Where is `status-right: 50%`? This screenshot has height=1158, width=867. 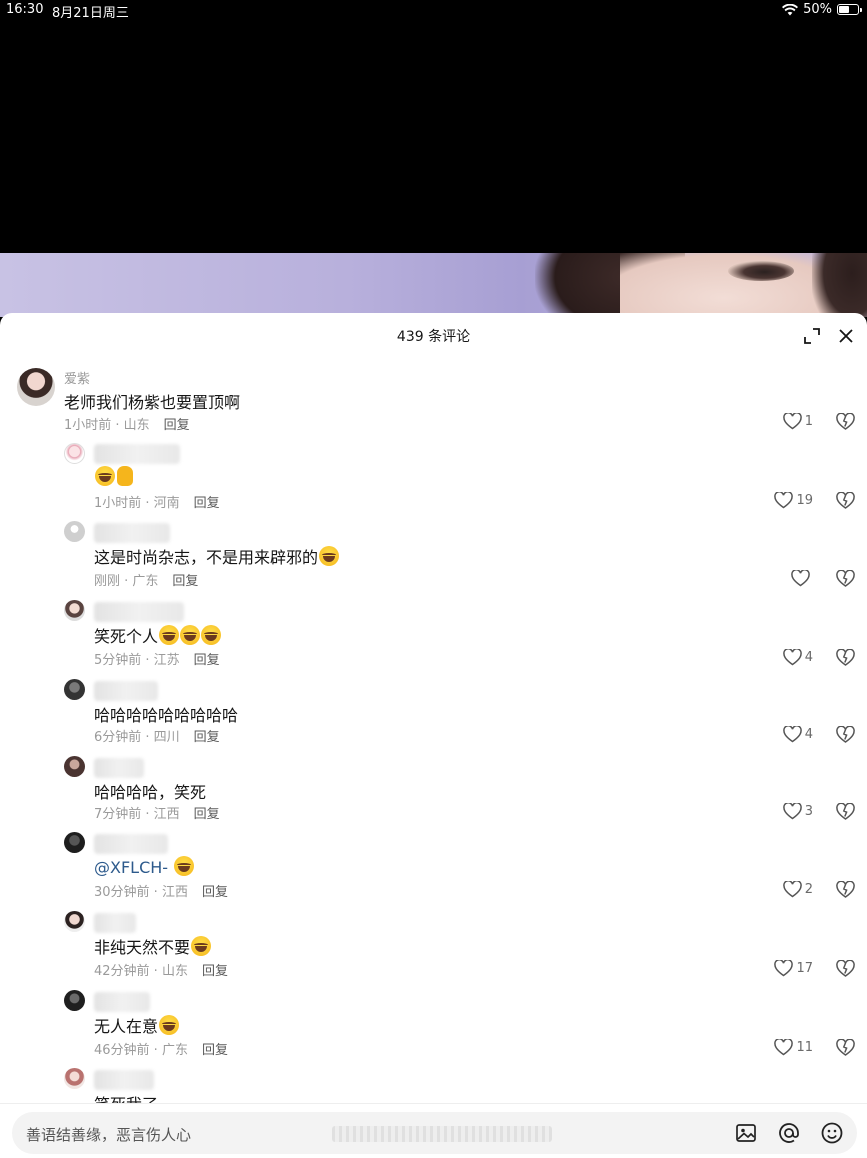
status-right: 50% is located at coordinates (822, 9).